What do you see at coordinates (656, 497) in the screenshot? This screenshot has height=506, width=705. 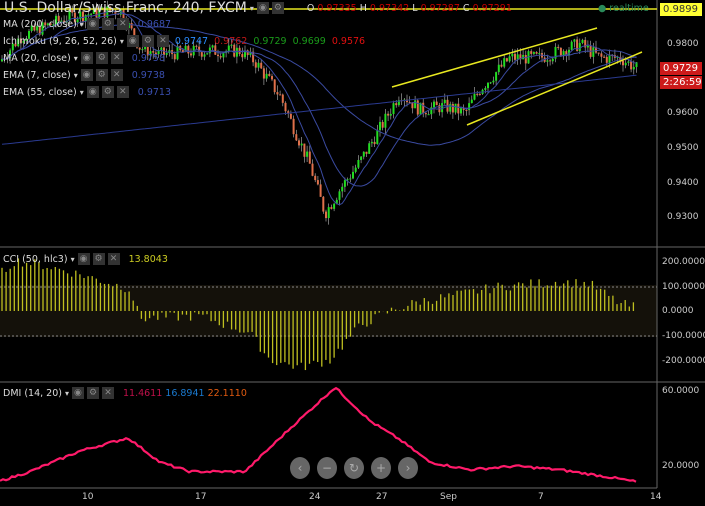 I see `time-tick: 14` at bounding box center [656, 497].